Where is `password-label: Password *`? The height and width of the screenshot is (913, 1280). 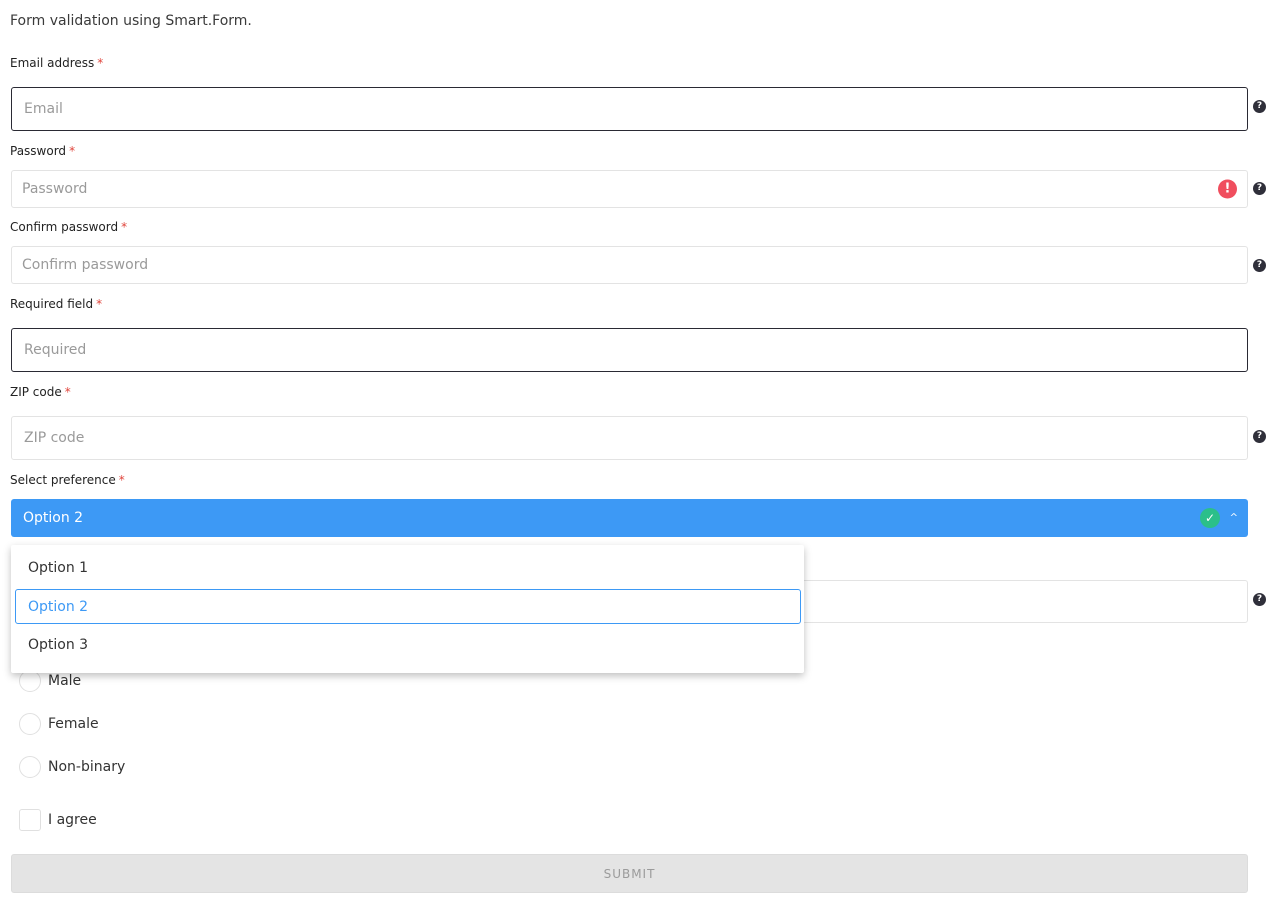
password-label: Password * is located at coordinates (43, 151).